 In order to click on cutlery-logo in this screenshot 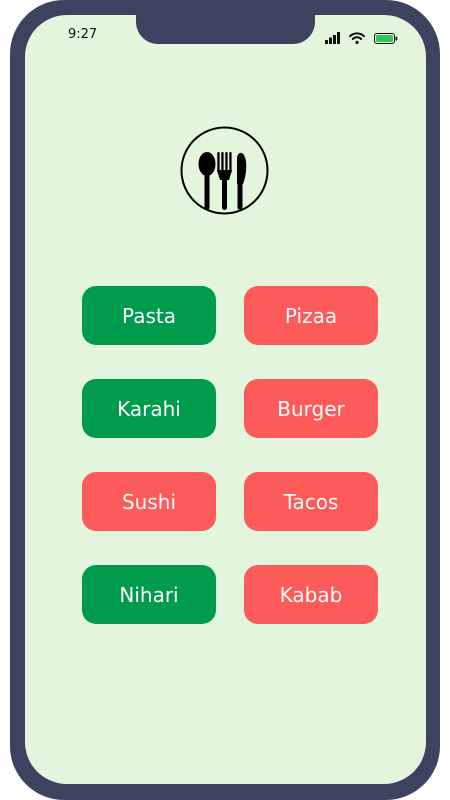, I will do `click(224, 170)`.